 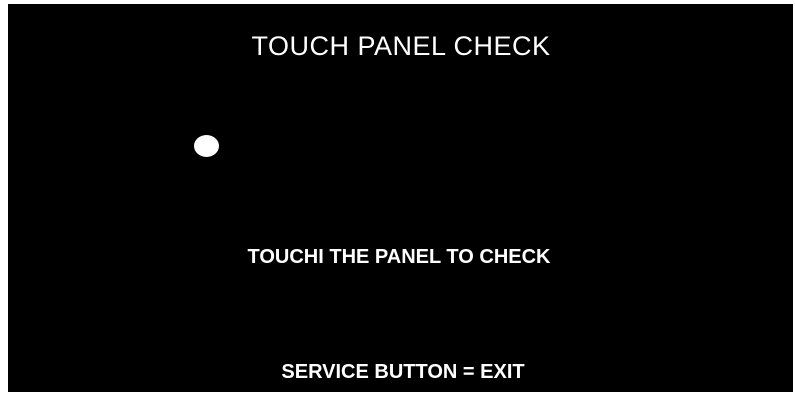 I want to click on touch-point-icon, so click(x=206, y=146).